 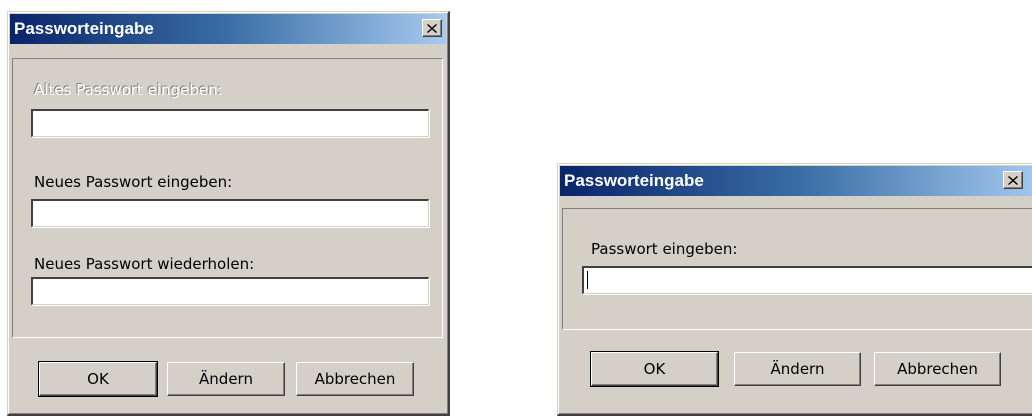 What do you see at coordinates (144, 264) in the screenshot?
I see `repeat-password-label: Neues Passwort wiederholen:` at bounding box center [144, 264].